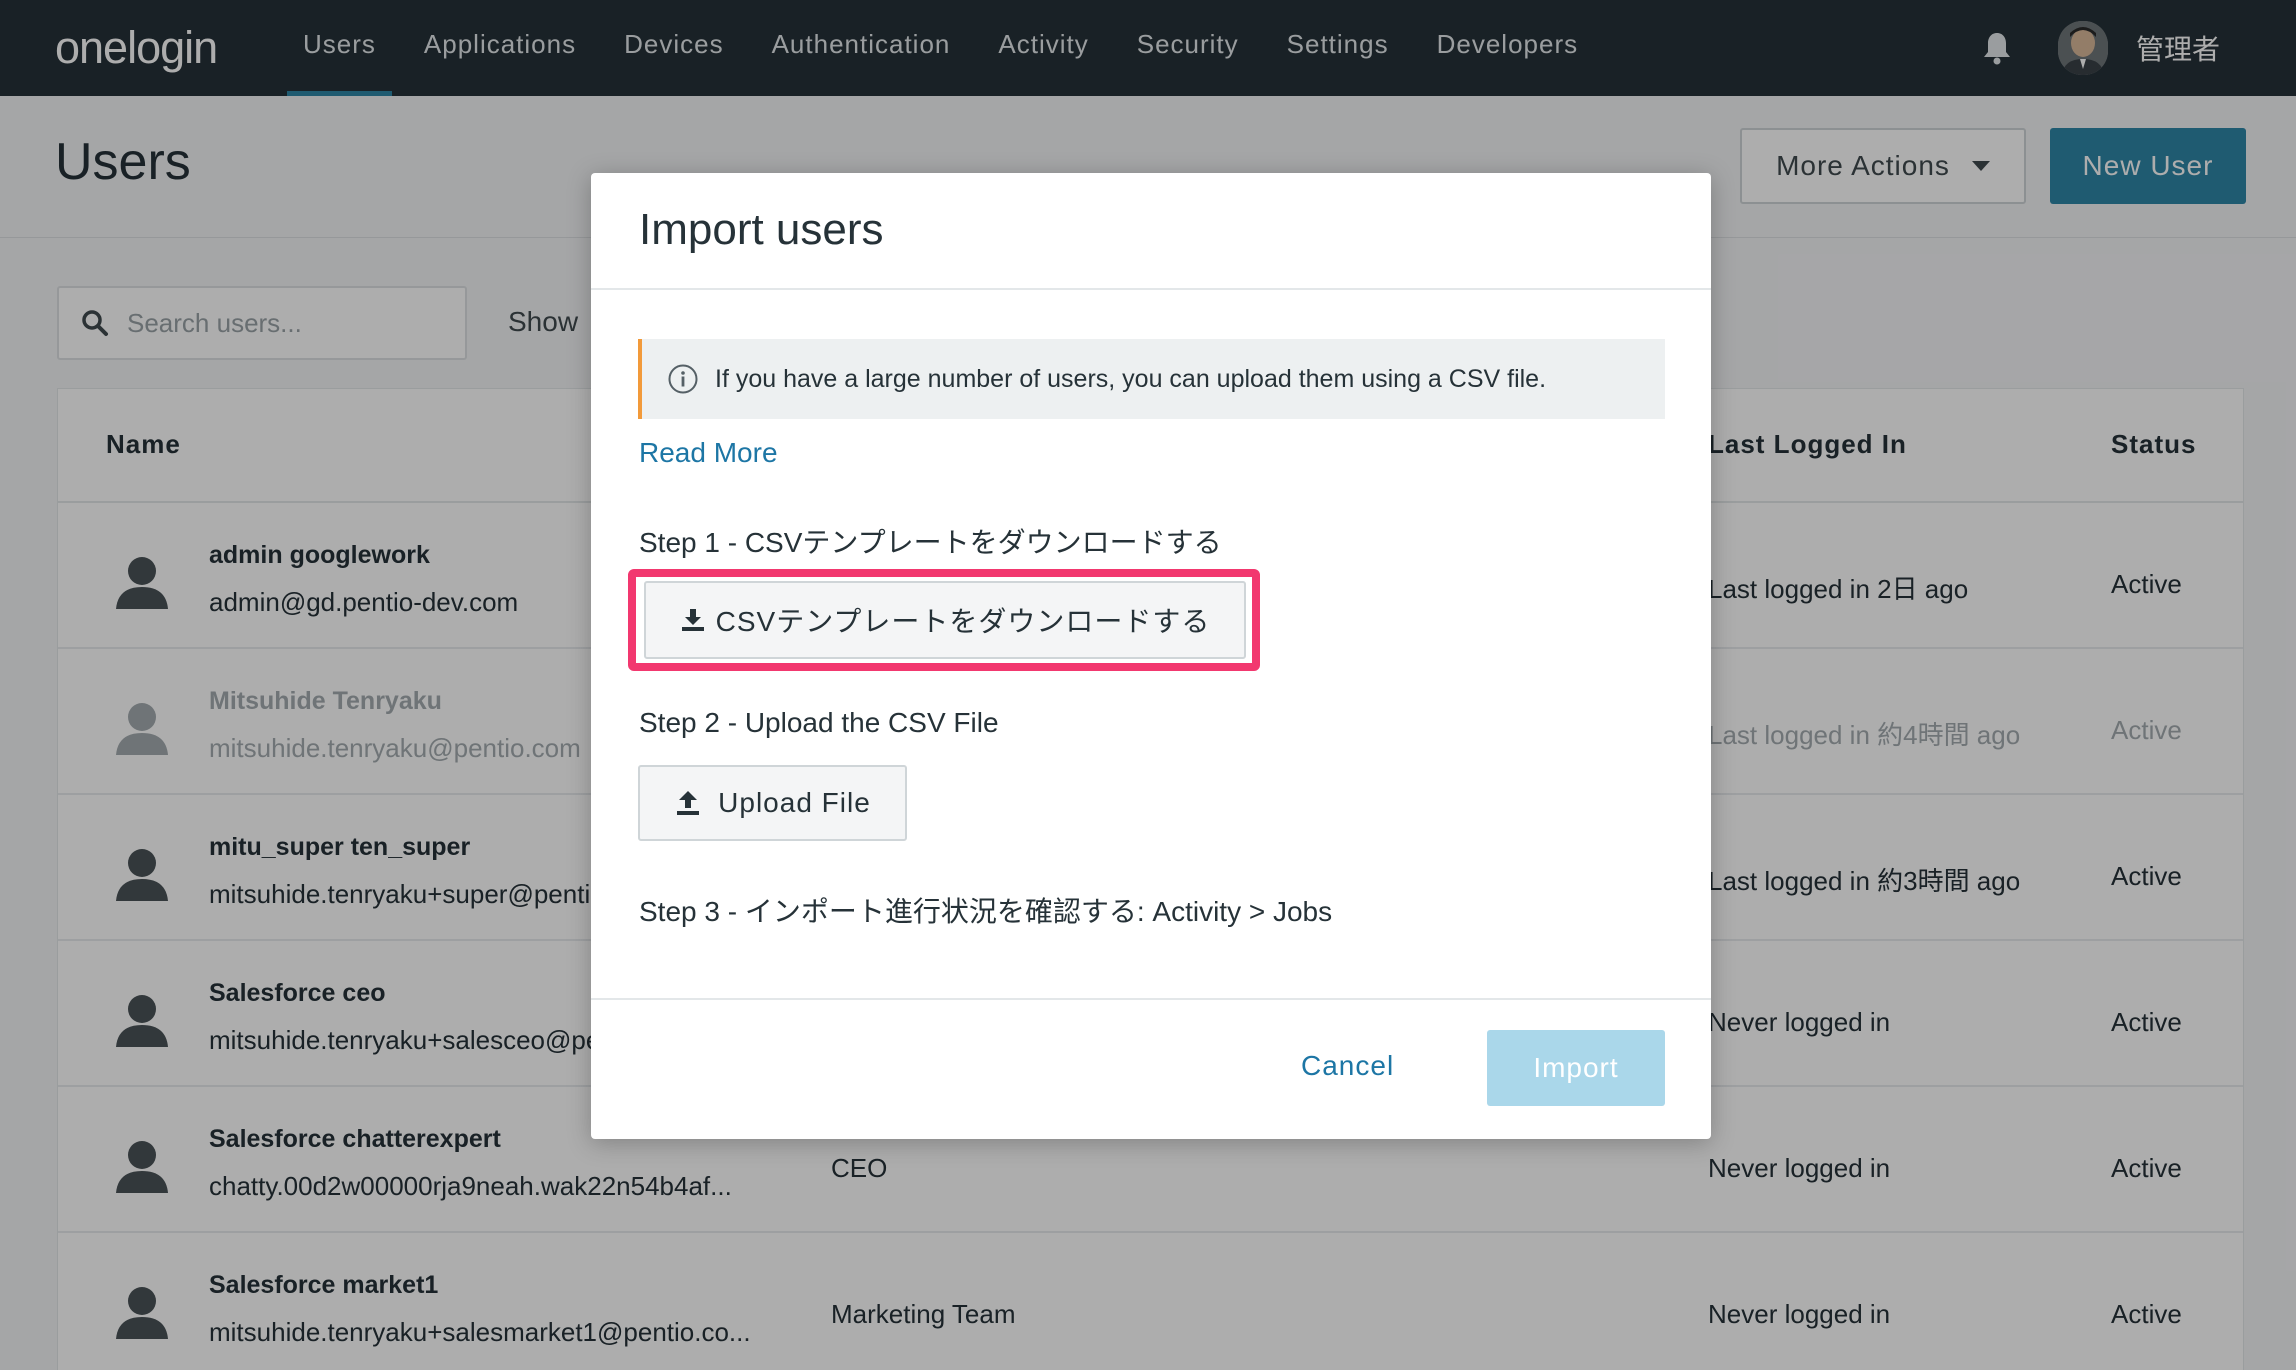 The height and width of the screenshot is (1370, 2296). Describe the element at coordinates (1151, 231) in the screenshot. I see `dialog-header: Import users` at that location.